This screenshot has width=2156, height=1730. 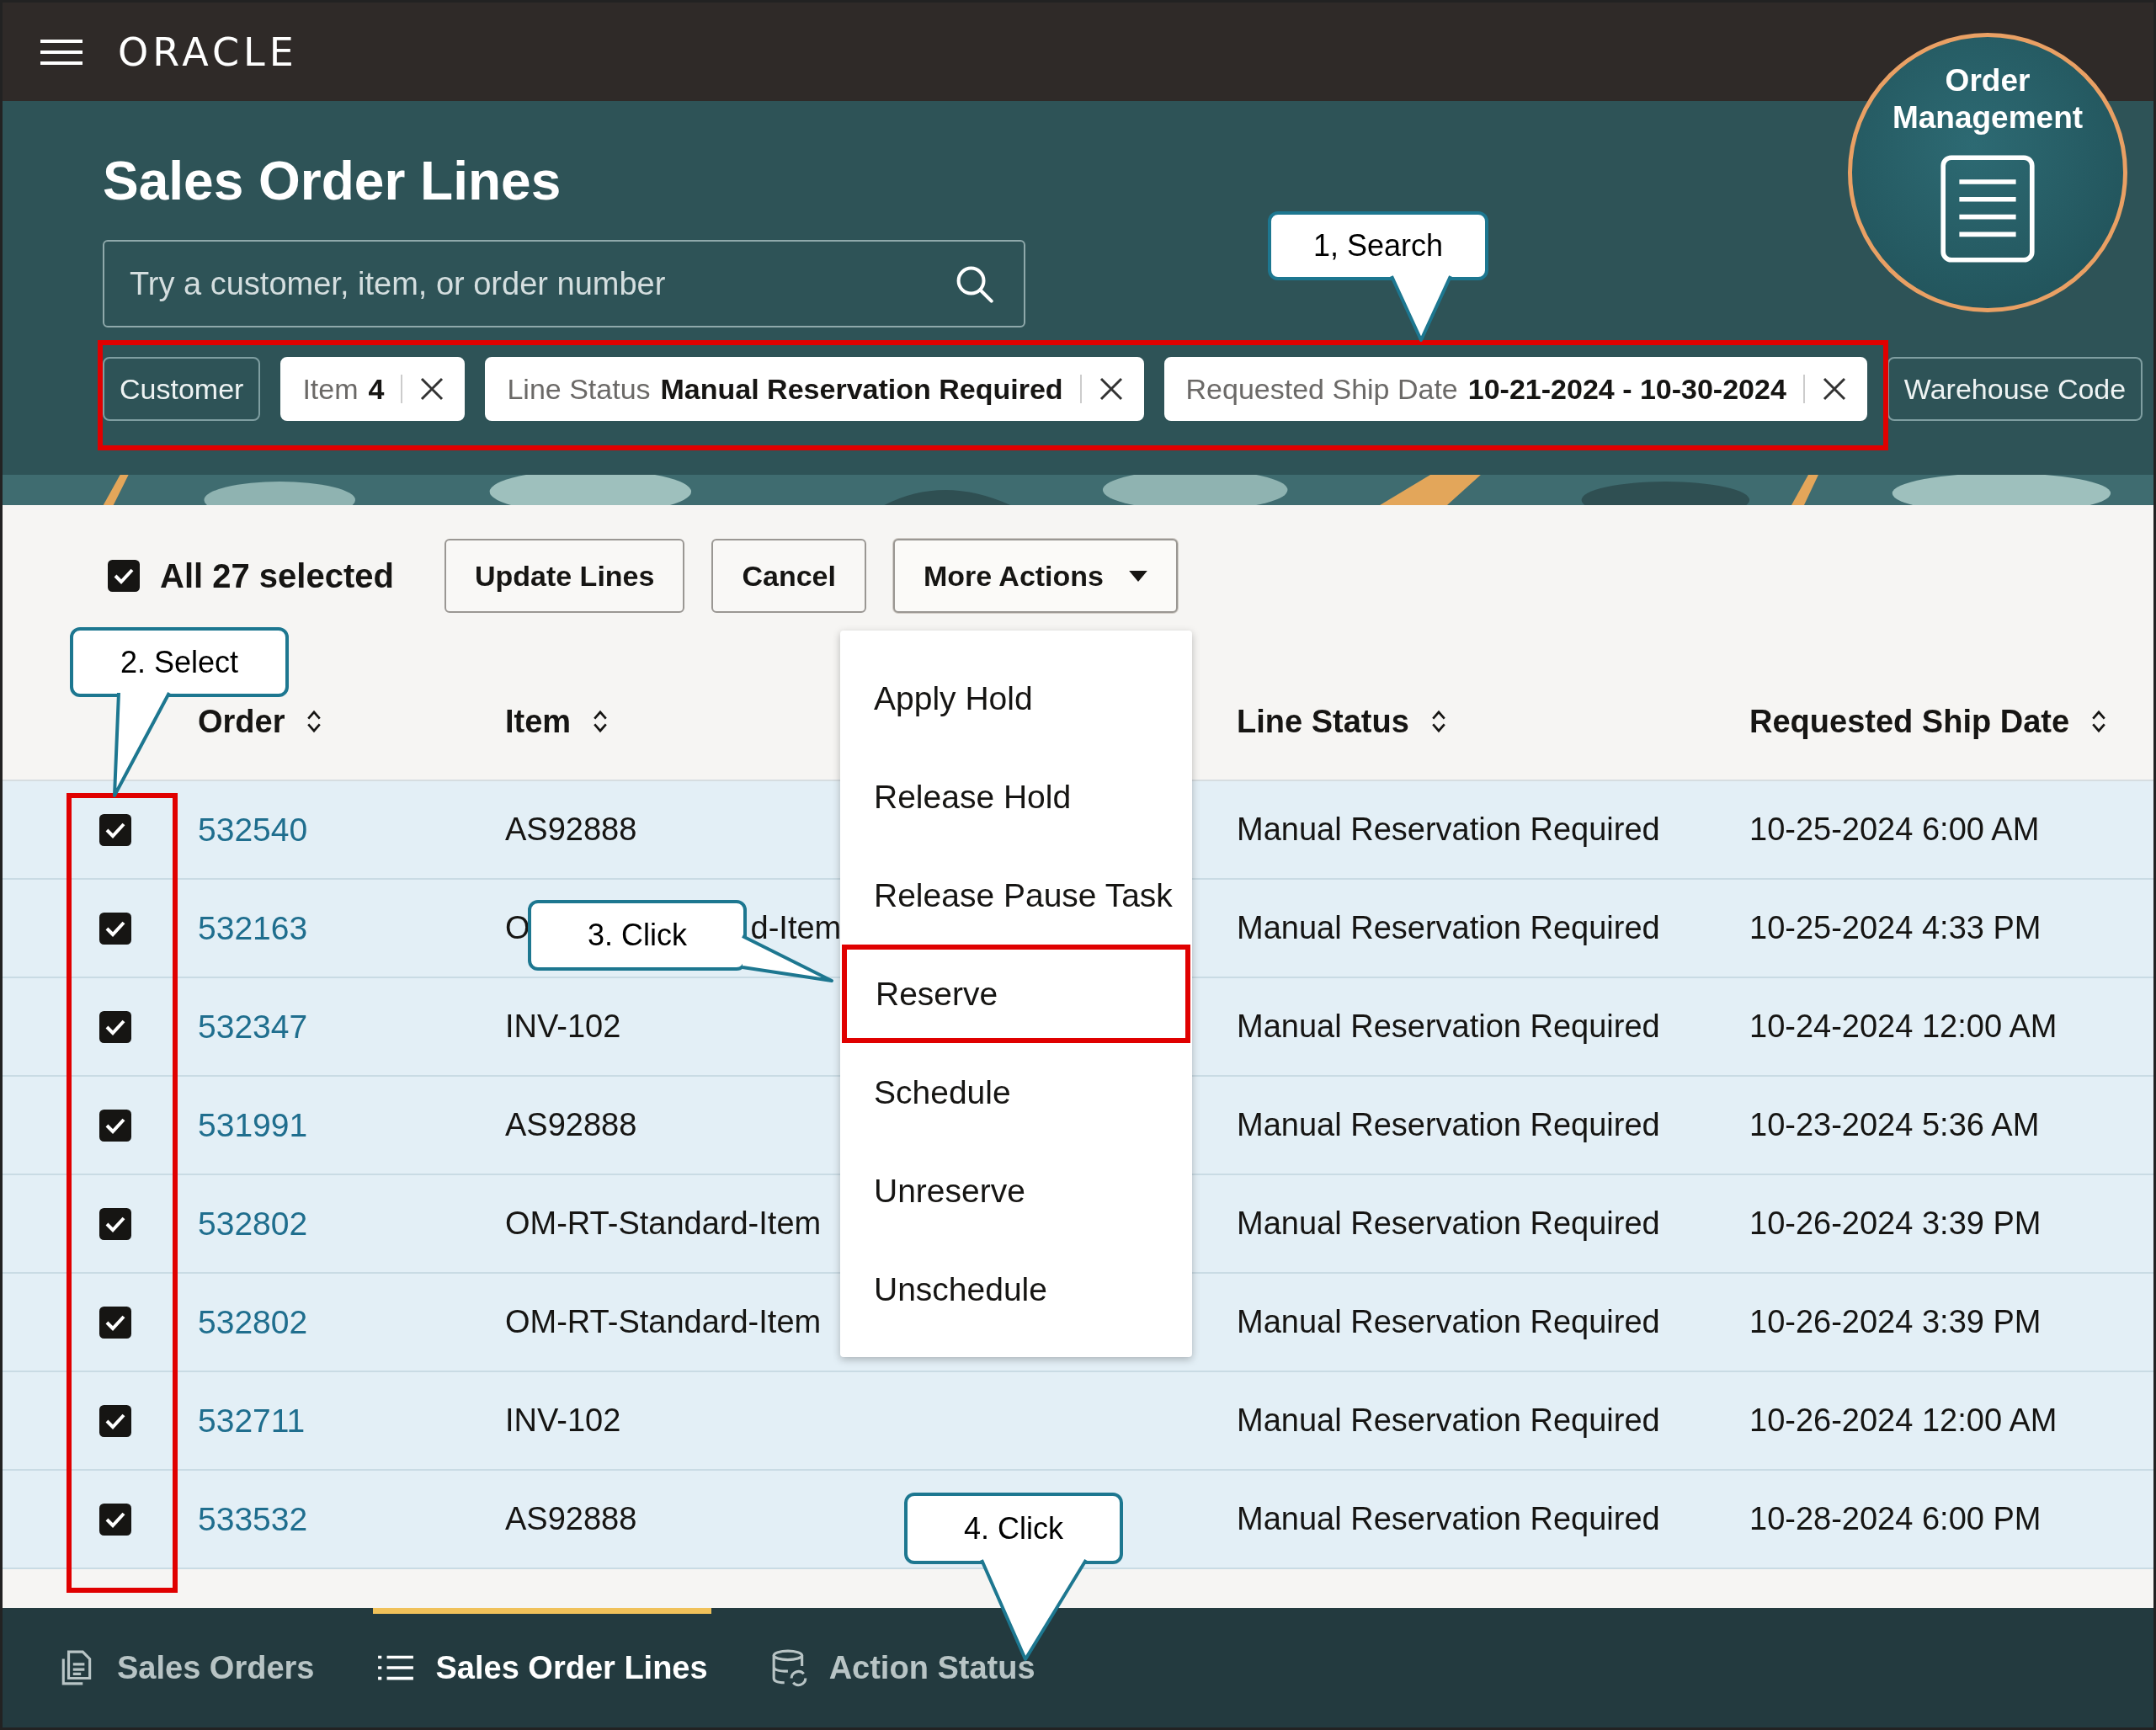 What do you see at coordinates (637, 935) in the screenshot?
I see `callout-tooltip: 3. Click` at bounding box center [637, 935].